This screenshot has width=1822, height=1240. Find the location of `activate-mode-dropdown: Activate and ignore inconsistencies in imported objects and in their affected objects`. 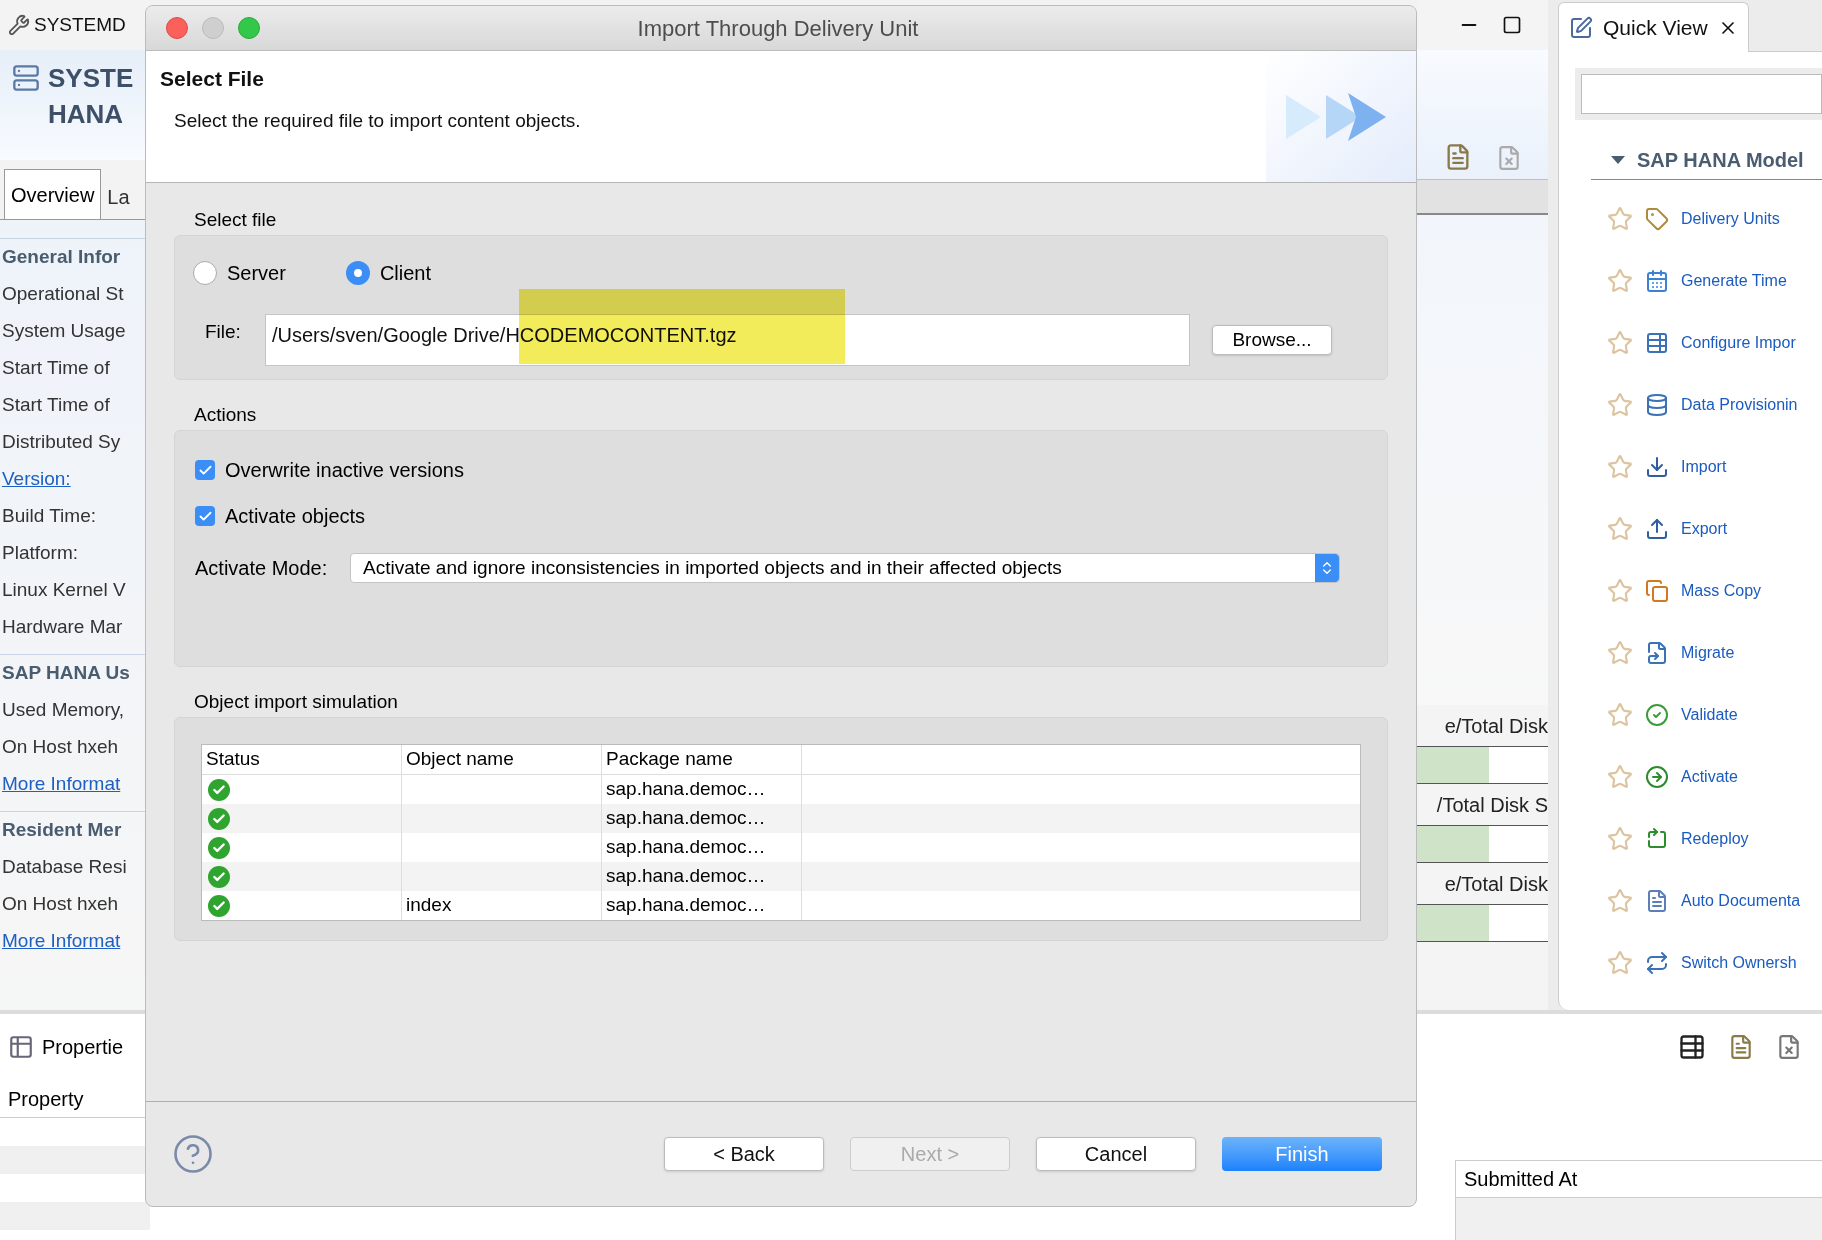

activate-mode-dropdown: Activate and ignore inconsistencies in imported objects and in their affected objects is located at coordinates (845, 568).